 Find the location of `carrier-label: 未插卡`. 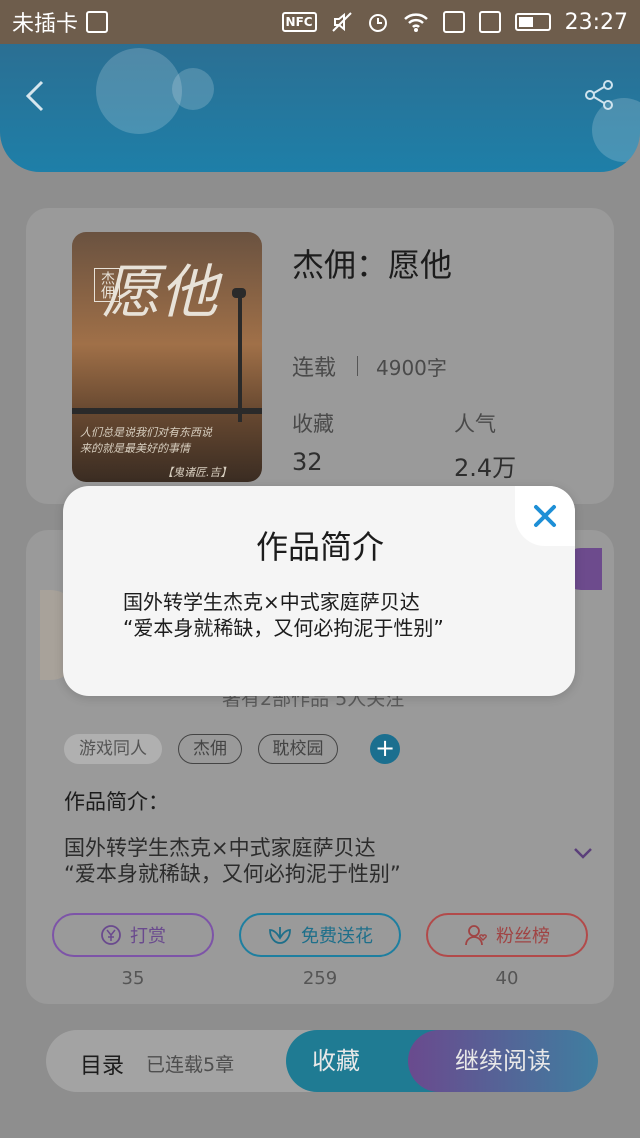

carrier-label: 未插卡 is located at coordinates (45, 24).